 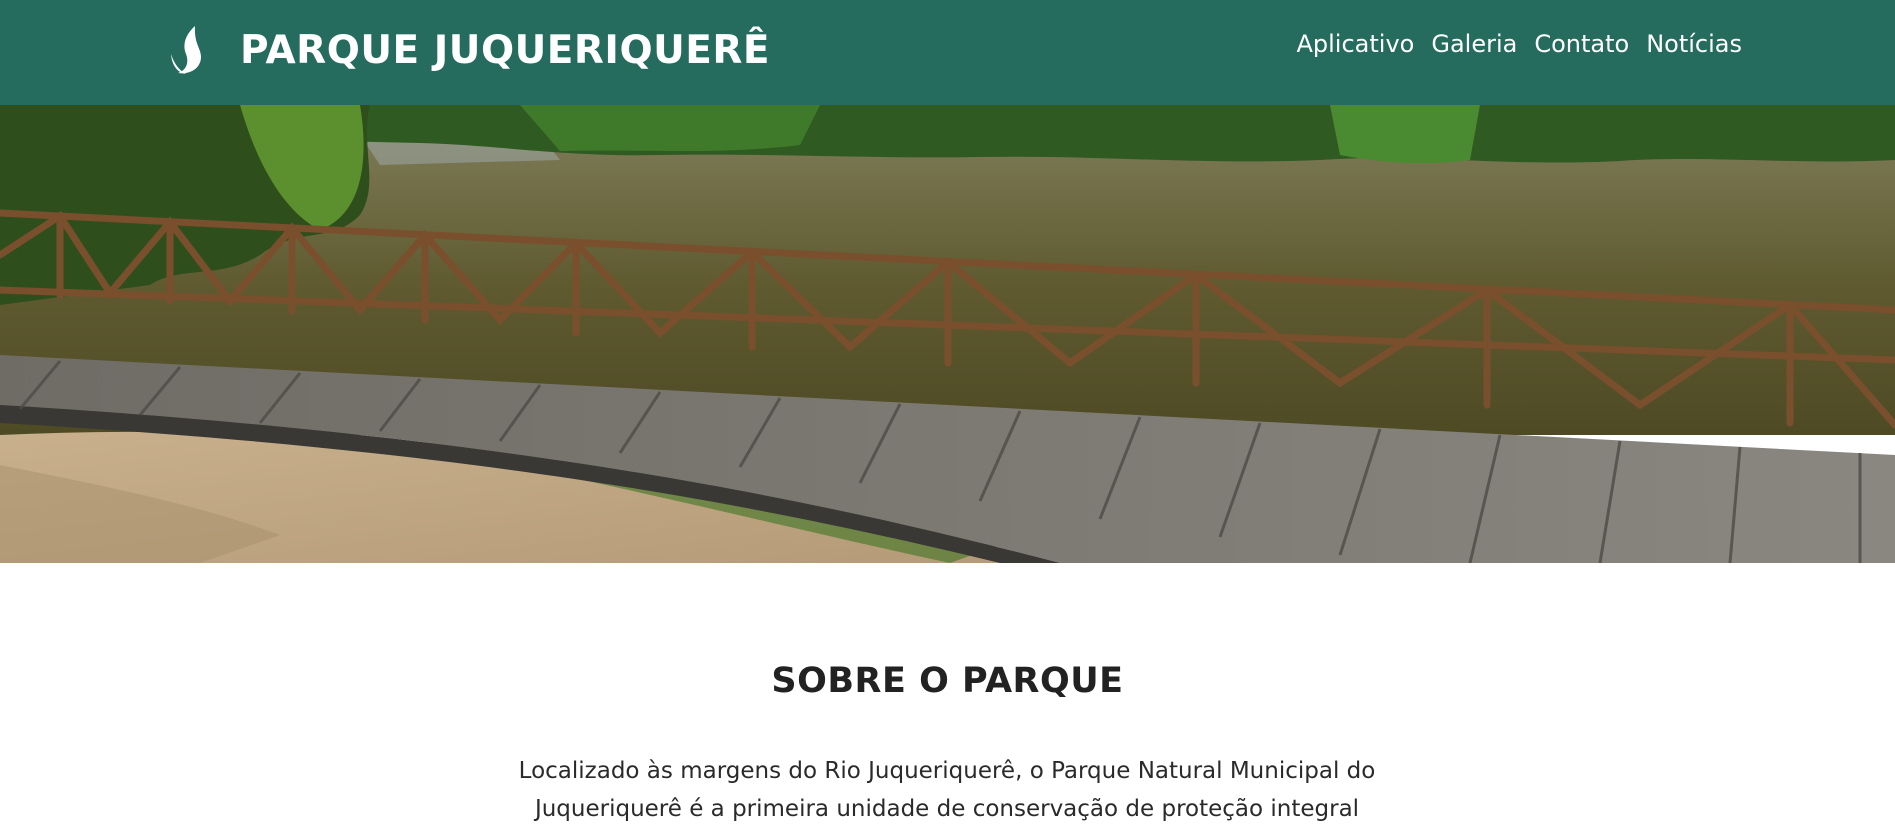 What do you see at coordinates (1581, 44) in the screenshot?
I see `nav-link-contato: Contato` at bounding box center [1581, 44].